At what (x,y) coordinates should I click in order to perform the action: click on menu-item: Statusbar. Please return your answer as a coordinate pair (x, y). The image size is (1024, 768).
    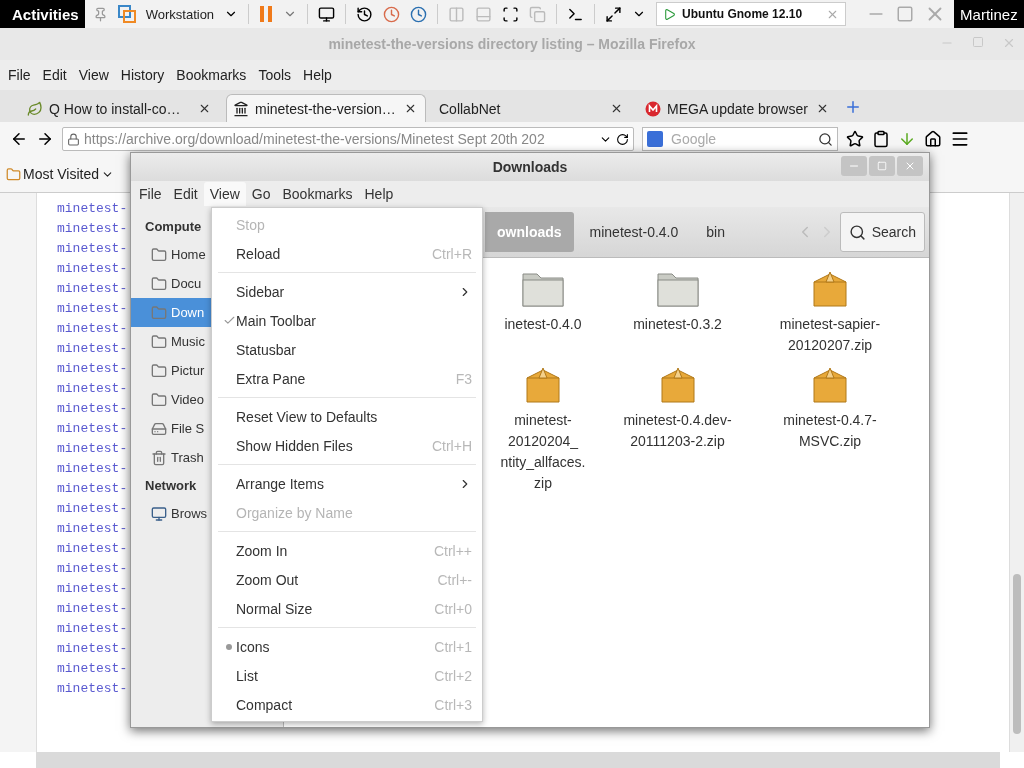
    Looking at the image, I should click on (347, 349).